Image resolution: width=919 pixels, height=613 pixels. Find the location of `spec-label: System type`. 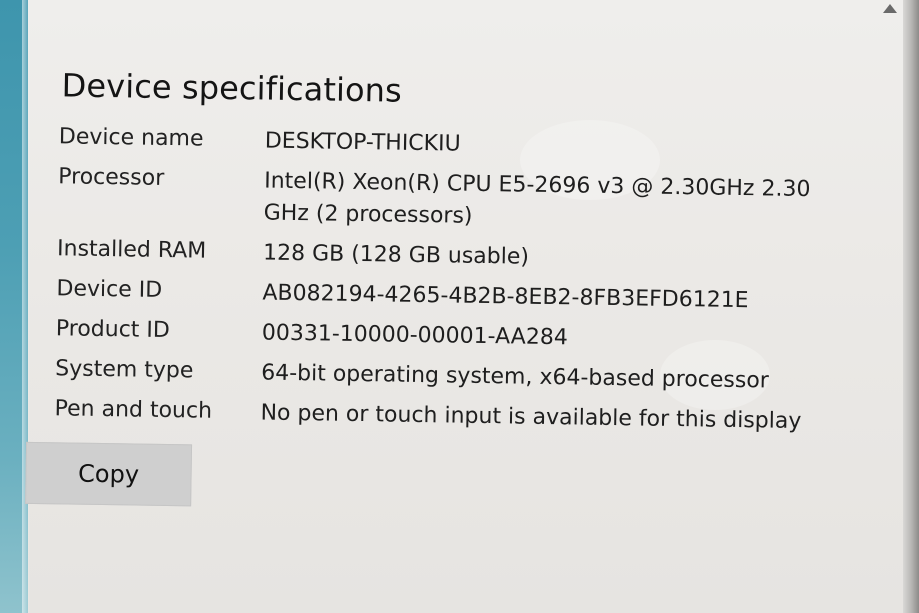

spec-label: System type is located at coordinates (124, 370).